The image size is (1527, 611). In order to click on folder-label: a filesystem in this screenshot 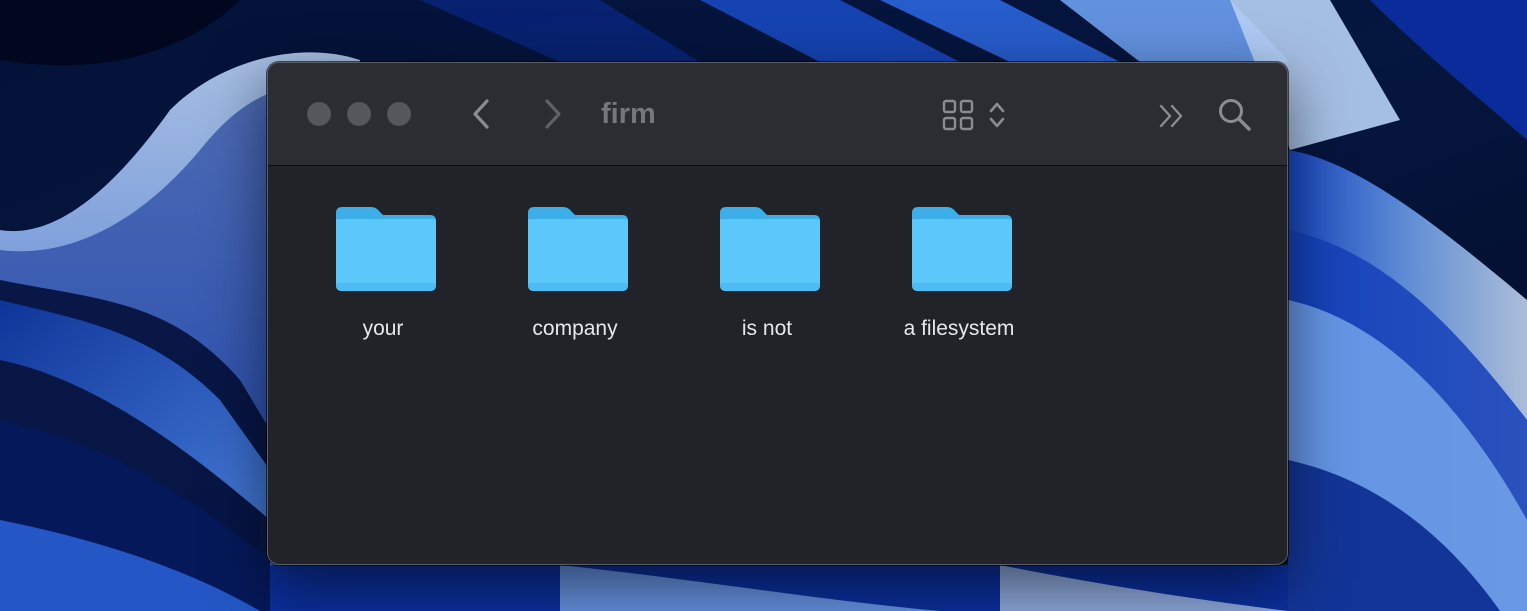, I will do `click(959, 328)`.